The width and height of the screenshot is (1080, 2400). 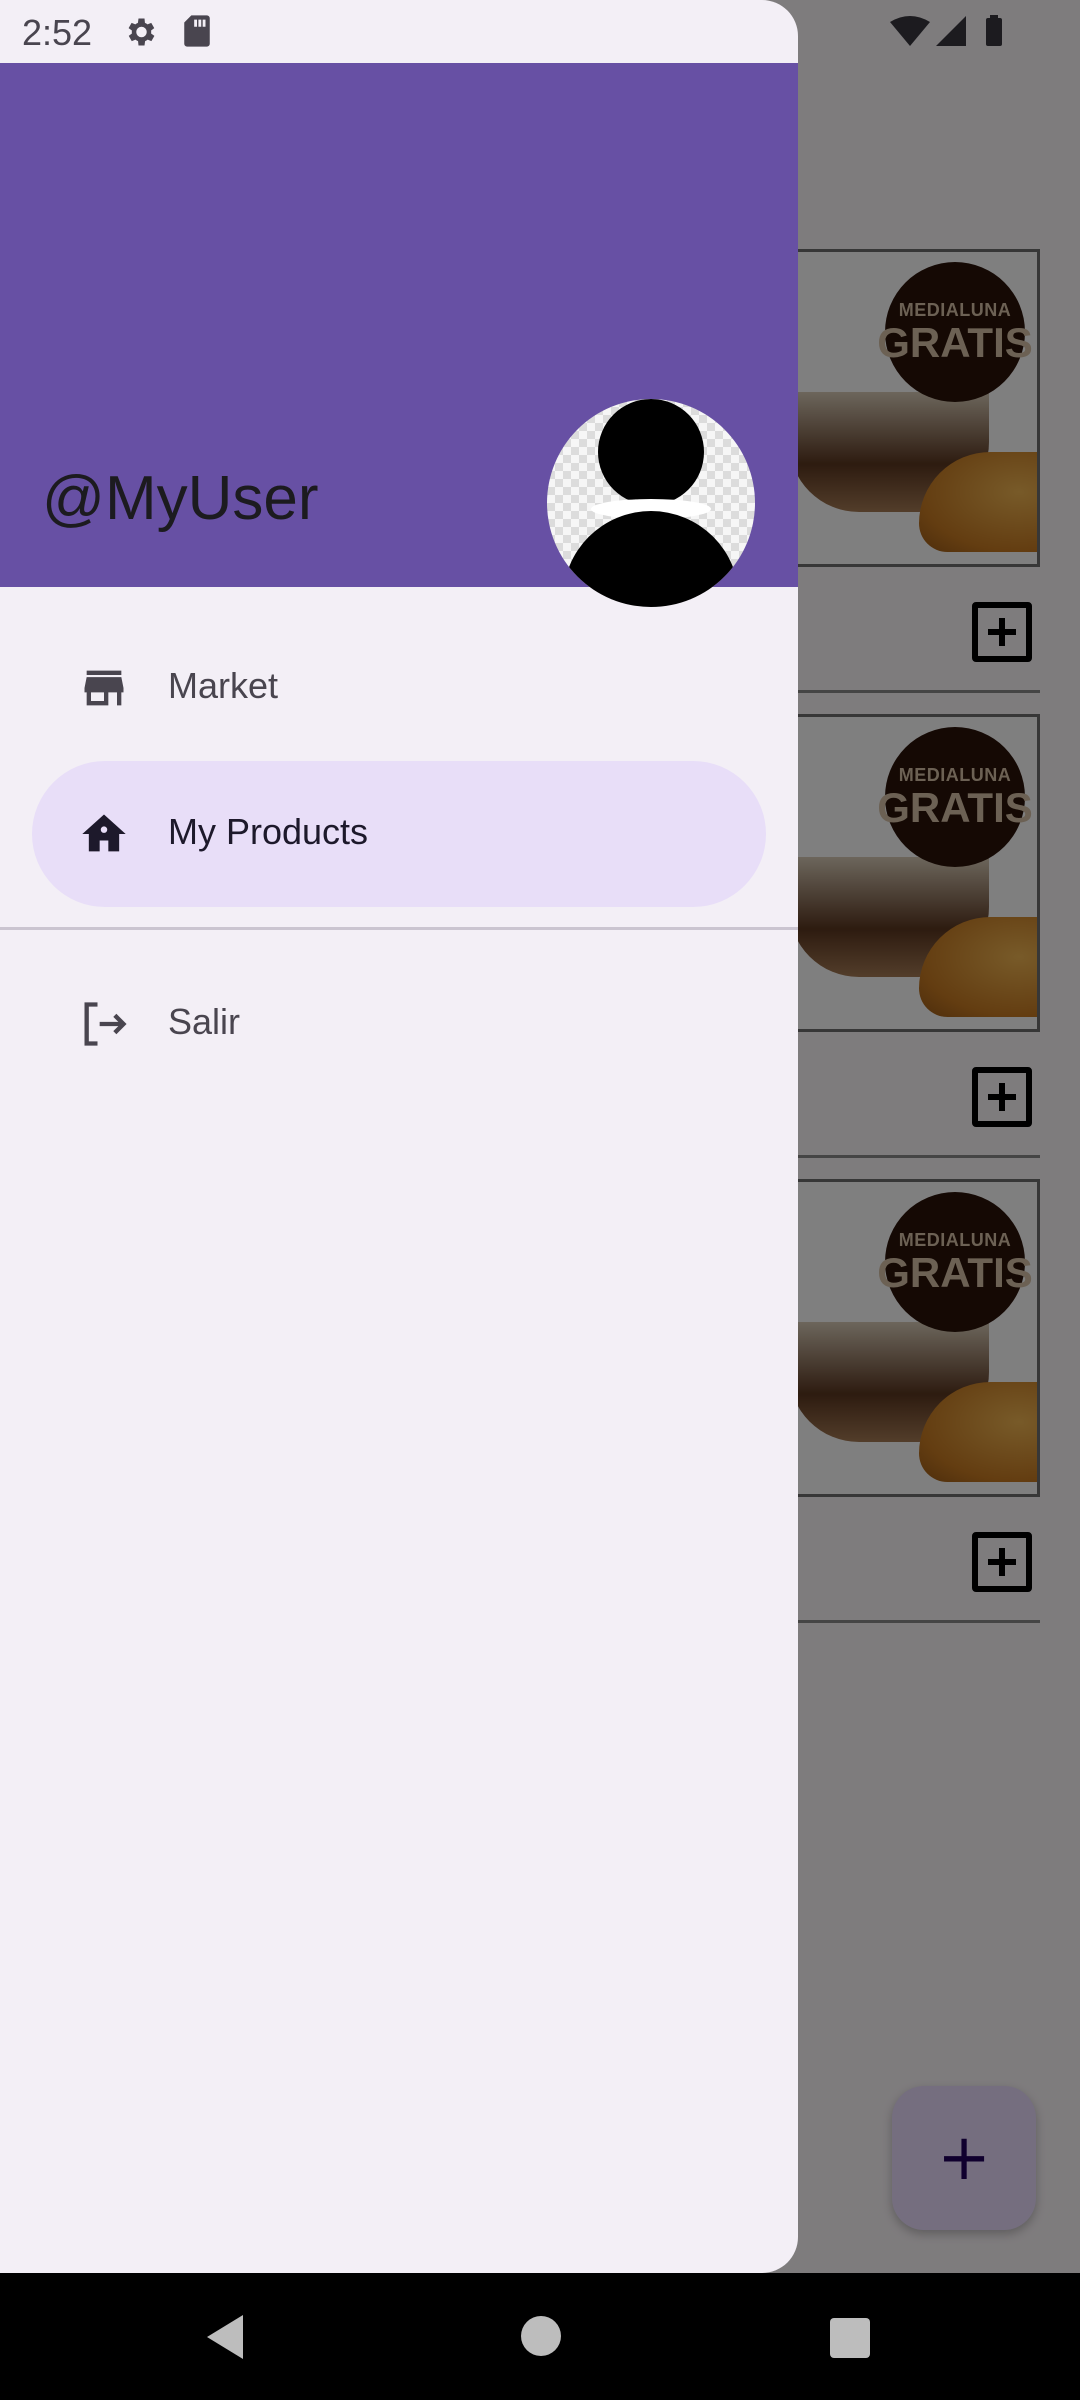 I want to click on drawer-item-label: My Products, so click(x=268, y=831).